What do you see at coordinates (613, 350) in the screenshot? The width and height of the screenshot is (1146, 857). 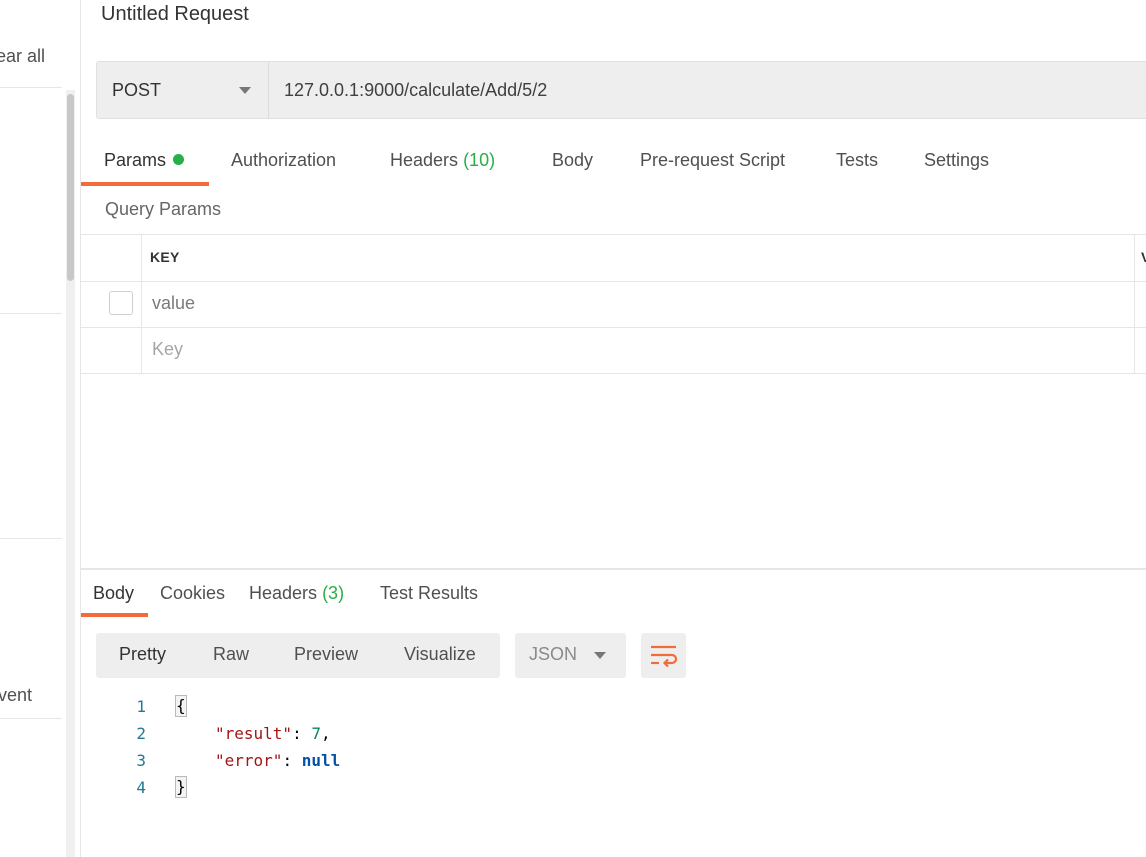 I see `table-row-new: Key` at bounding box center [613, 350].